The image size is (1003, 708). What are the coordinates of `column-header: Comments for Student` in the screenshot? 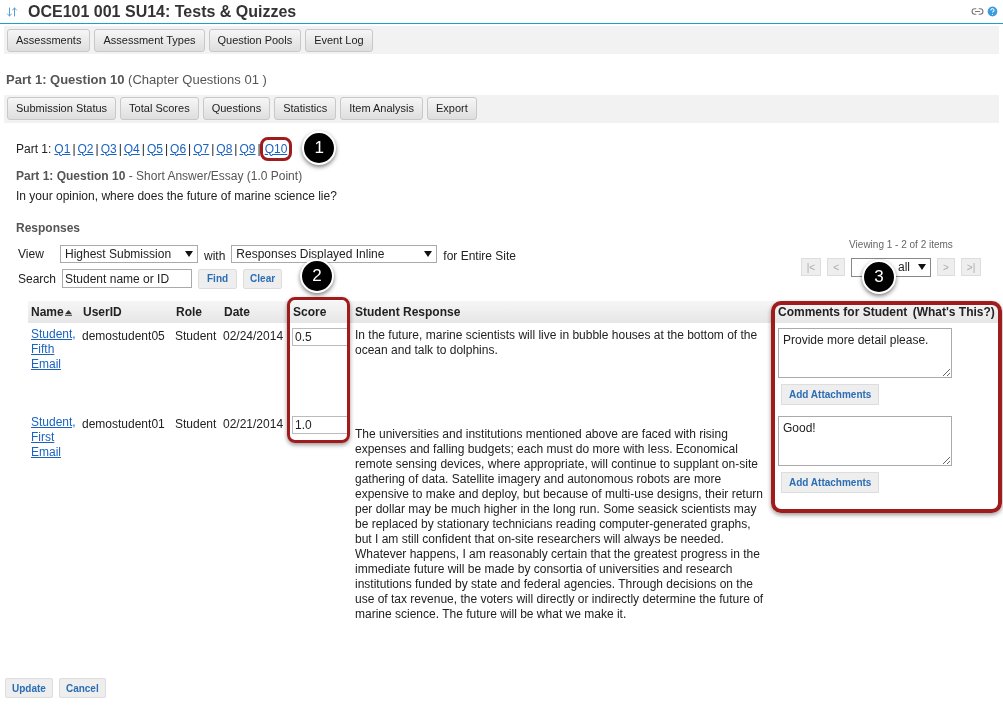 It's located at (843, 311).